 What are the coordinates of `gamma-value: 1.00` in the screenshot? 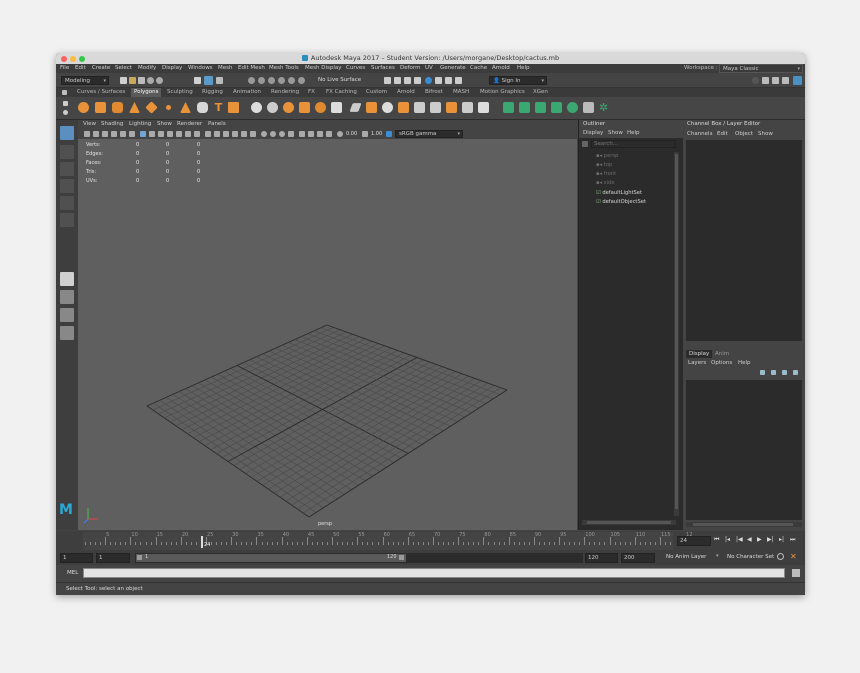 It's located at (376, 134).